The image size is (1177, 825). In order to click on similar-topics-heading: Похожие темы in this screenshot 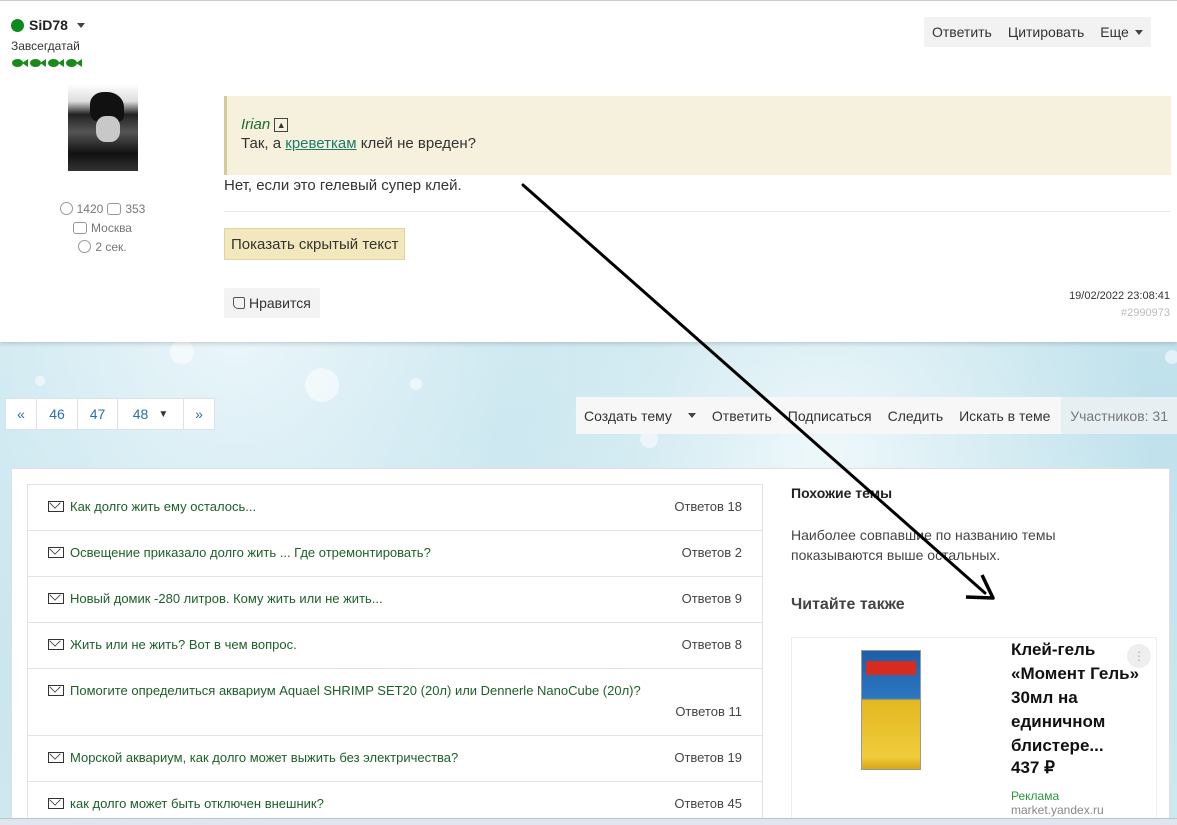, I will do `click(842, 493)`.